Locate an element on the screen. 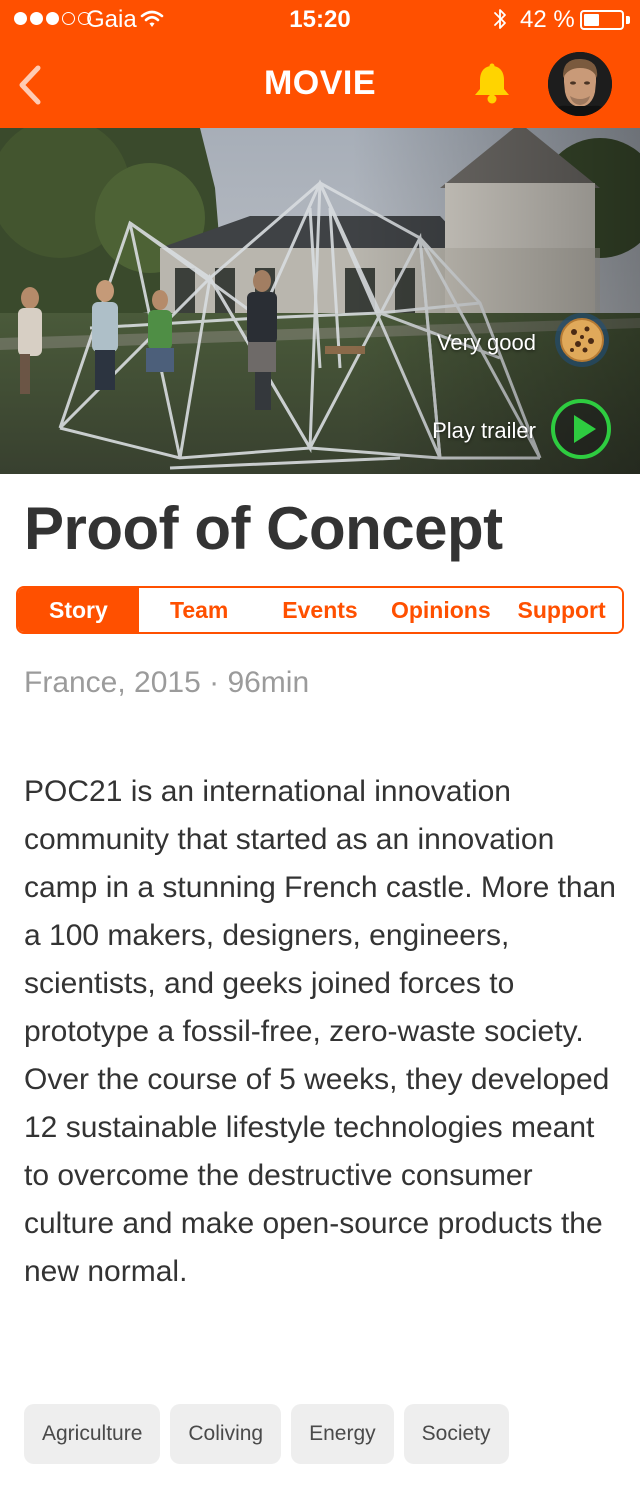 This screenshot has width=640, height=1488. play-trailer-button is located at coordinates (581, 429).